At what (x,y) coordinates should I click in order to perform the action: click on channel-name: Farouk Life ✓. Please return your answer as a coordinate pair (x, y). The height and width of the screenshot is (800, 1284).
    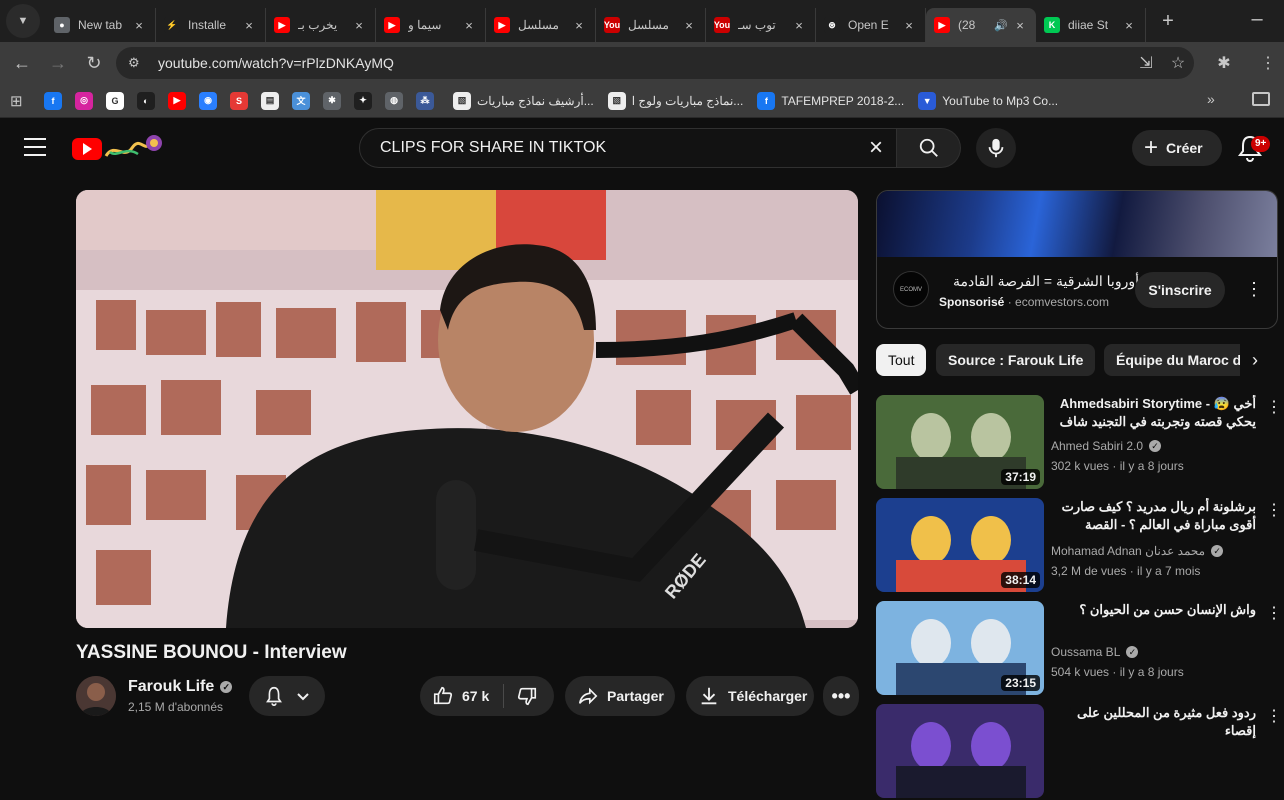
    Looking at the image, I should click on (180, 687).